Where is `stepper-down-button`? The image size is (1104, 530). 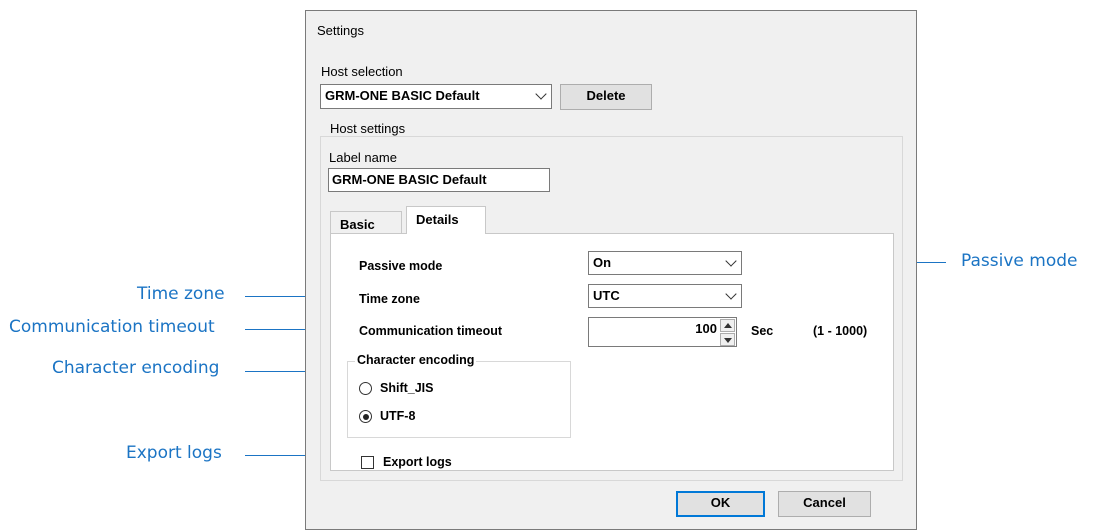
stepper-down-button is located at coordinates (727, 339).